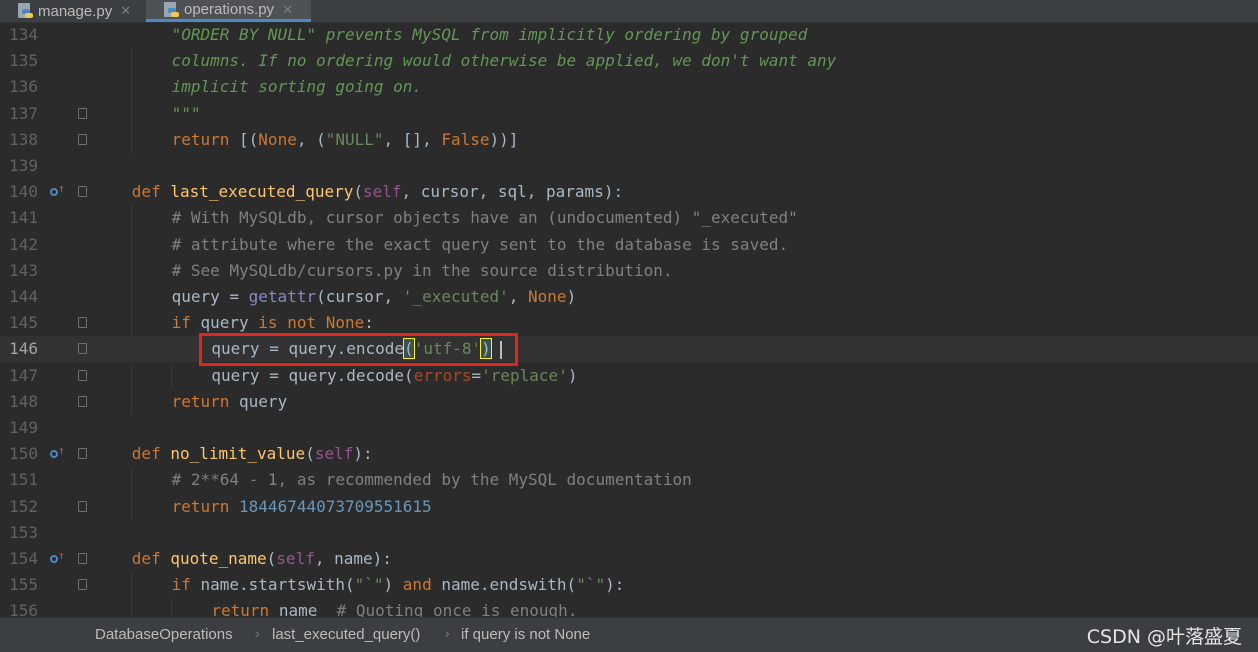  What do you see at coordinates (229, 323) in the screenshot?
I see `code-token: query` at bounding box center [229, 323].